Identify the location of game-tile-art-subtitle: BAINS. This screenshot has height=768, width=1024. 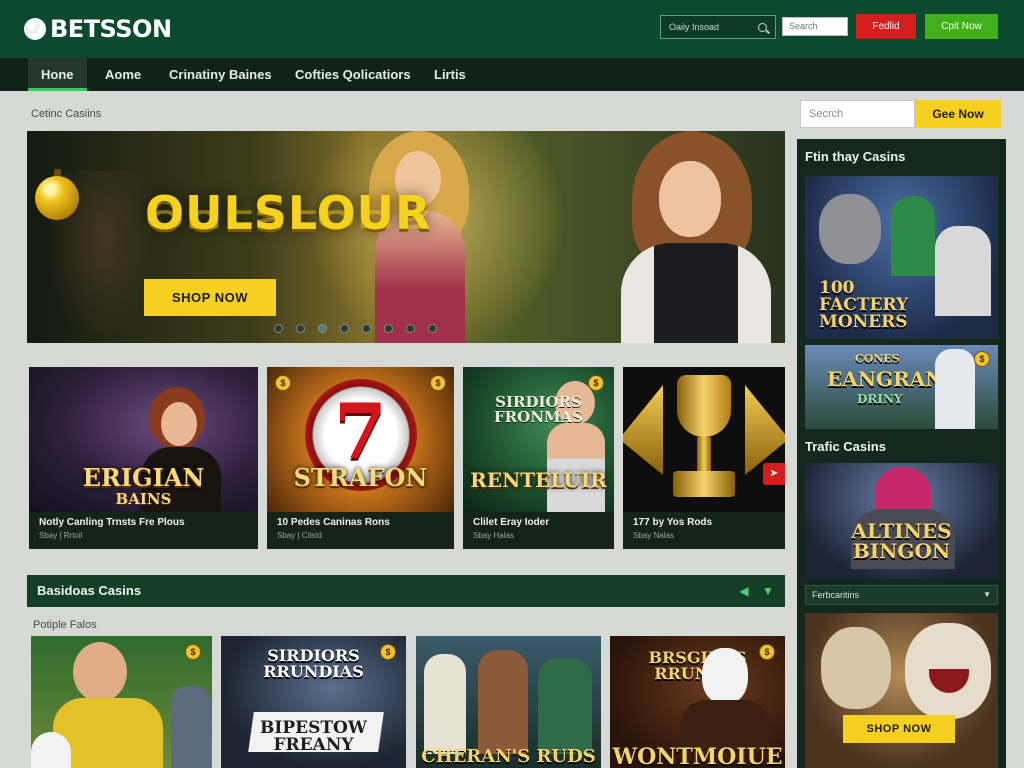
(143, 499).